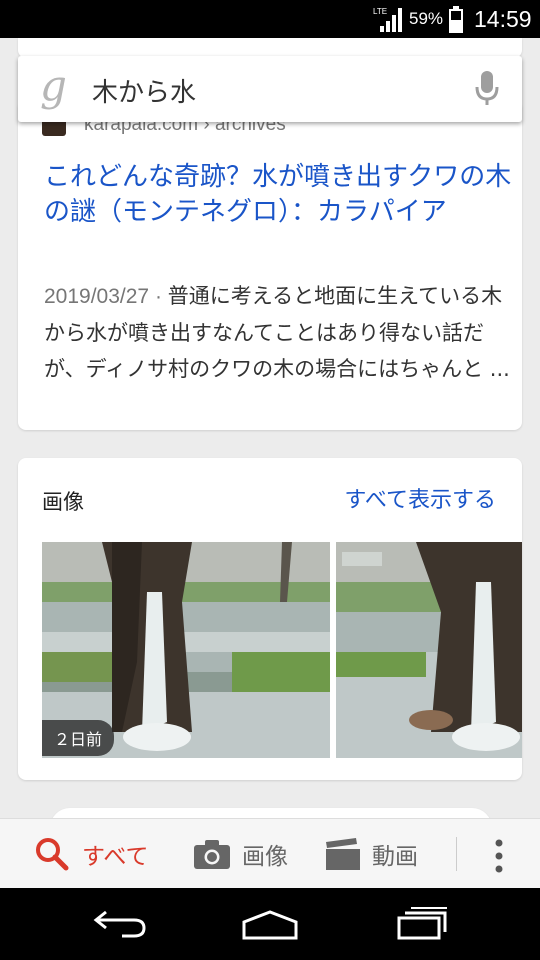 Image resolution: width=540 pixels, height=960 pixels. What do you see at coordinates (422, 923) in the screenshot?
I see `recent-apps-icon` at bounding box center [422, 923].